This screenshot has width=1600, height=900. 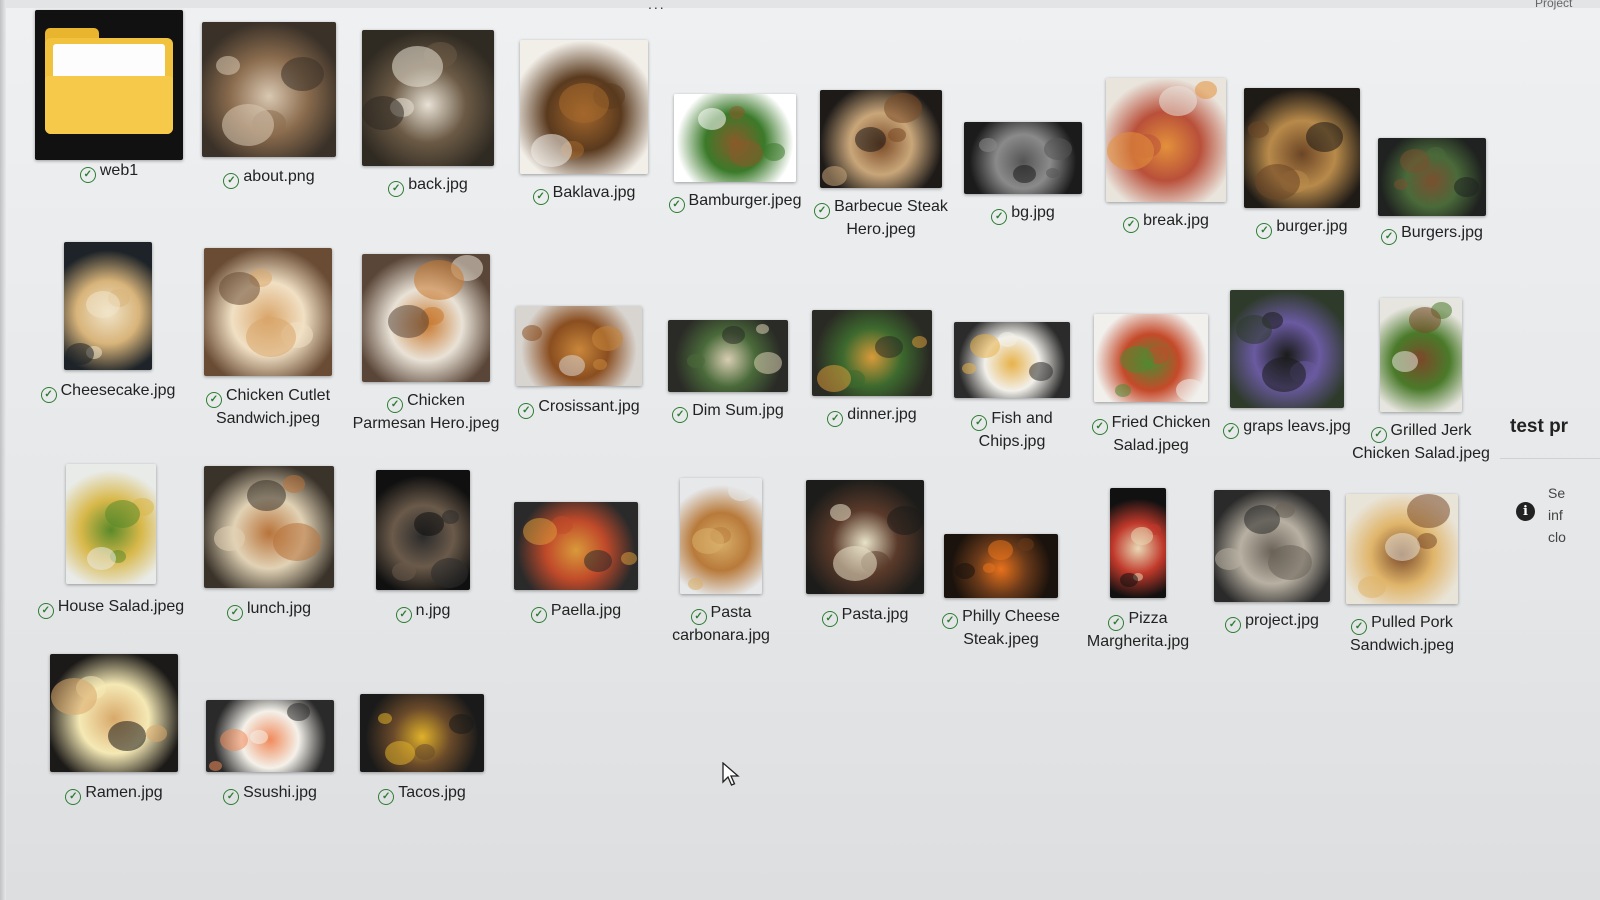 I want to click on file-name-text: Pasta carbonara.jpg, so click(x=721, y=624).